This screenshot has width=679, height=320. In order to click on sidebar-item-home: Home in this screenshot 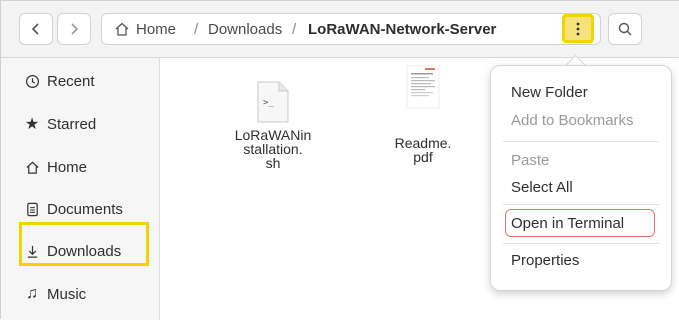, I will do `click(80, 167)`.